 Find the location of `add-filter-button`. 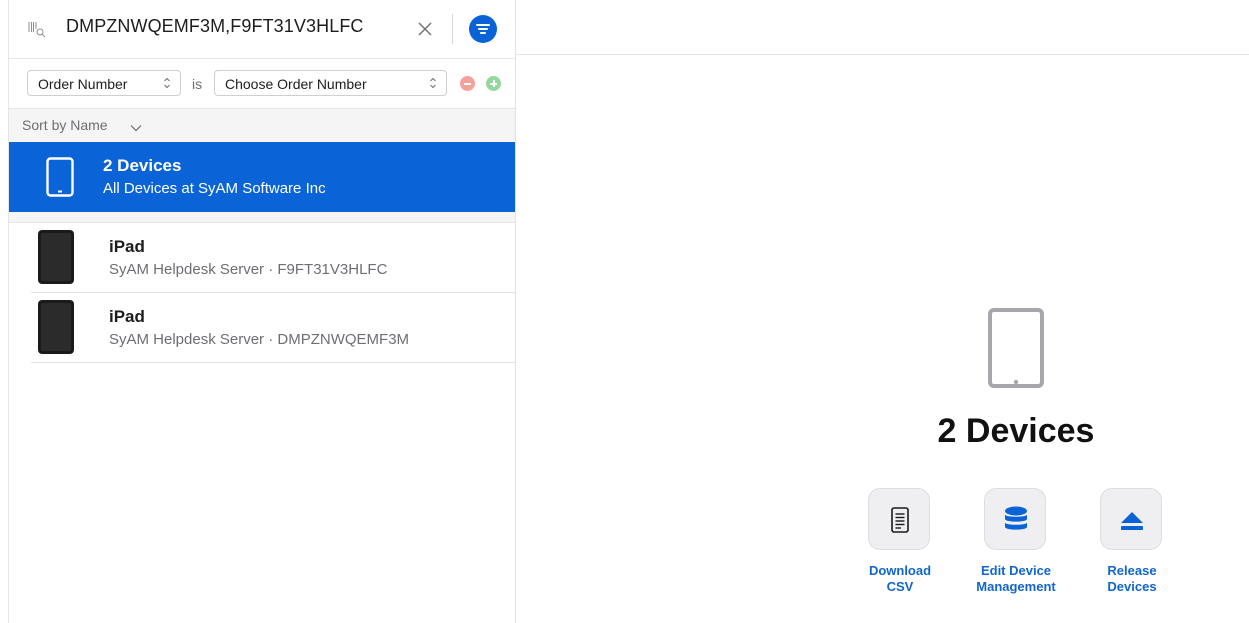

add-filter-button is located at coordinates (493, 83).